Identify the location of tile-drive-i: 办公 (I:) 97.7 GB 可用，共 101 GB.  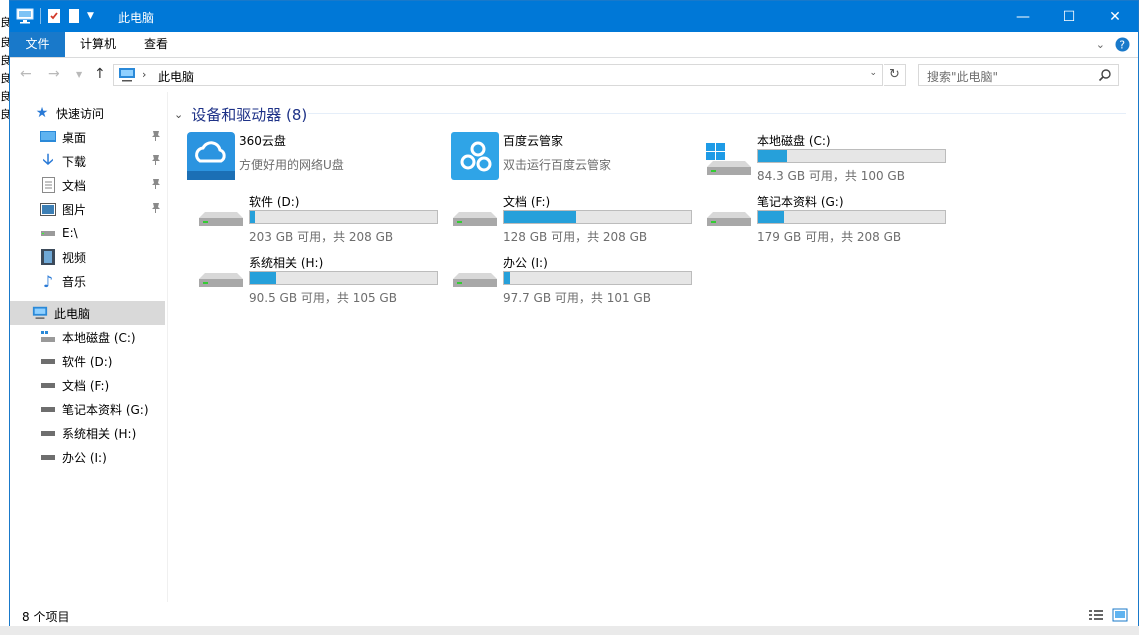
(575, 281).